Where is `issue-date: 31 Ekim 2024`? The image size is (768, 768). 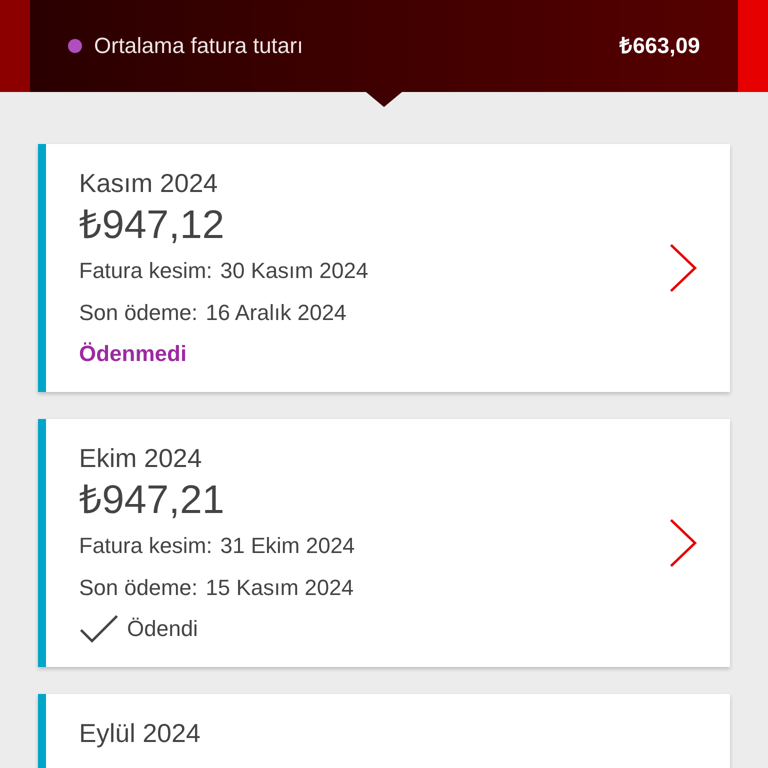 issue-date: 31 Ekim 2024 is located at coordinates (287, 546).